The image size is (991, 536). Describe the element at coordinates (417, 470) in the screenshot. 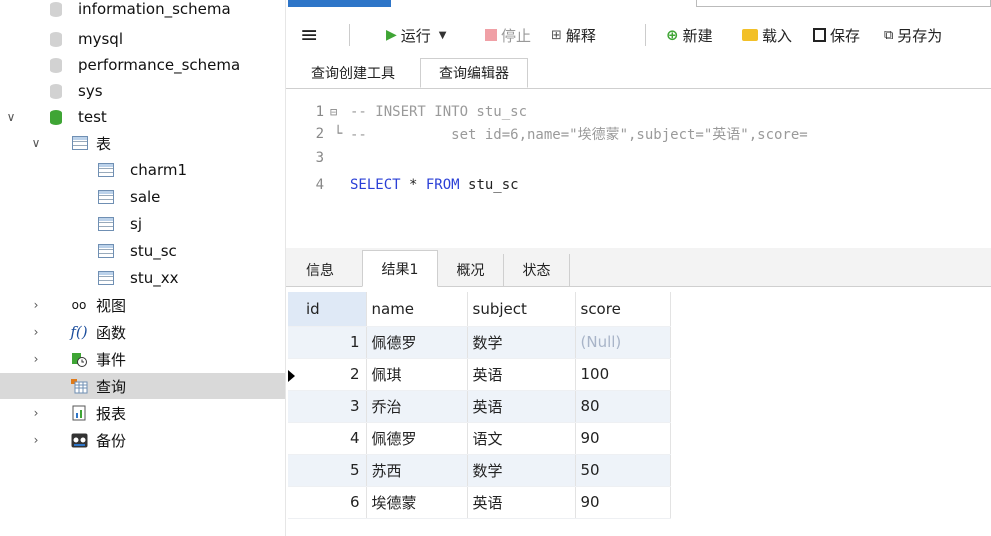

I see `cell-name: 苏西` at that location.